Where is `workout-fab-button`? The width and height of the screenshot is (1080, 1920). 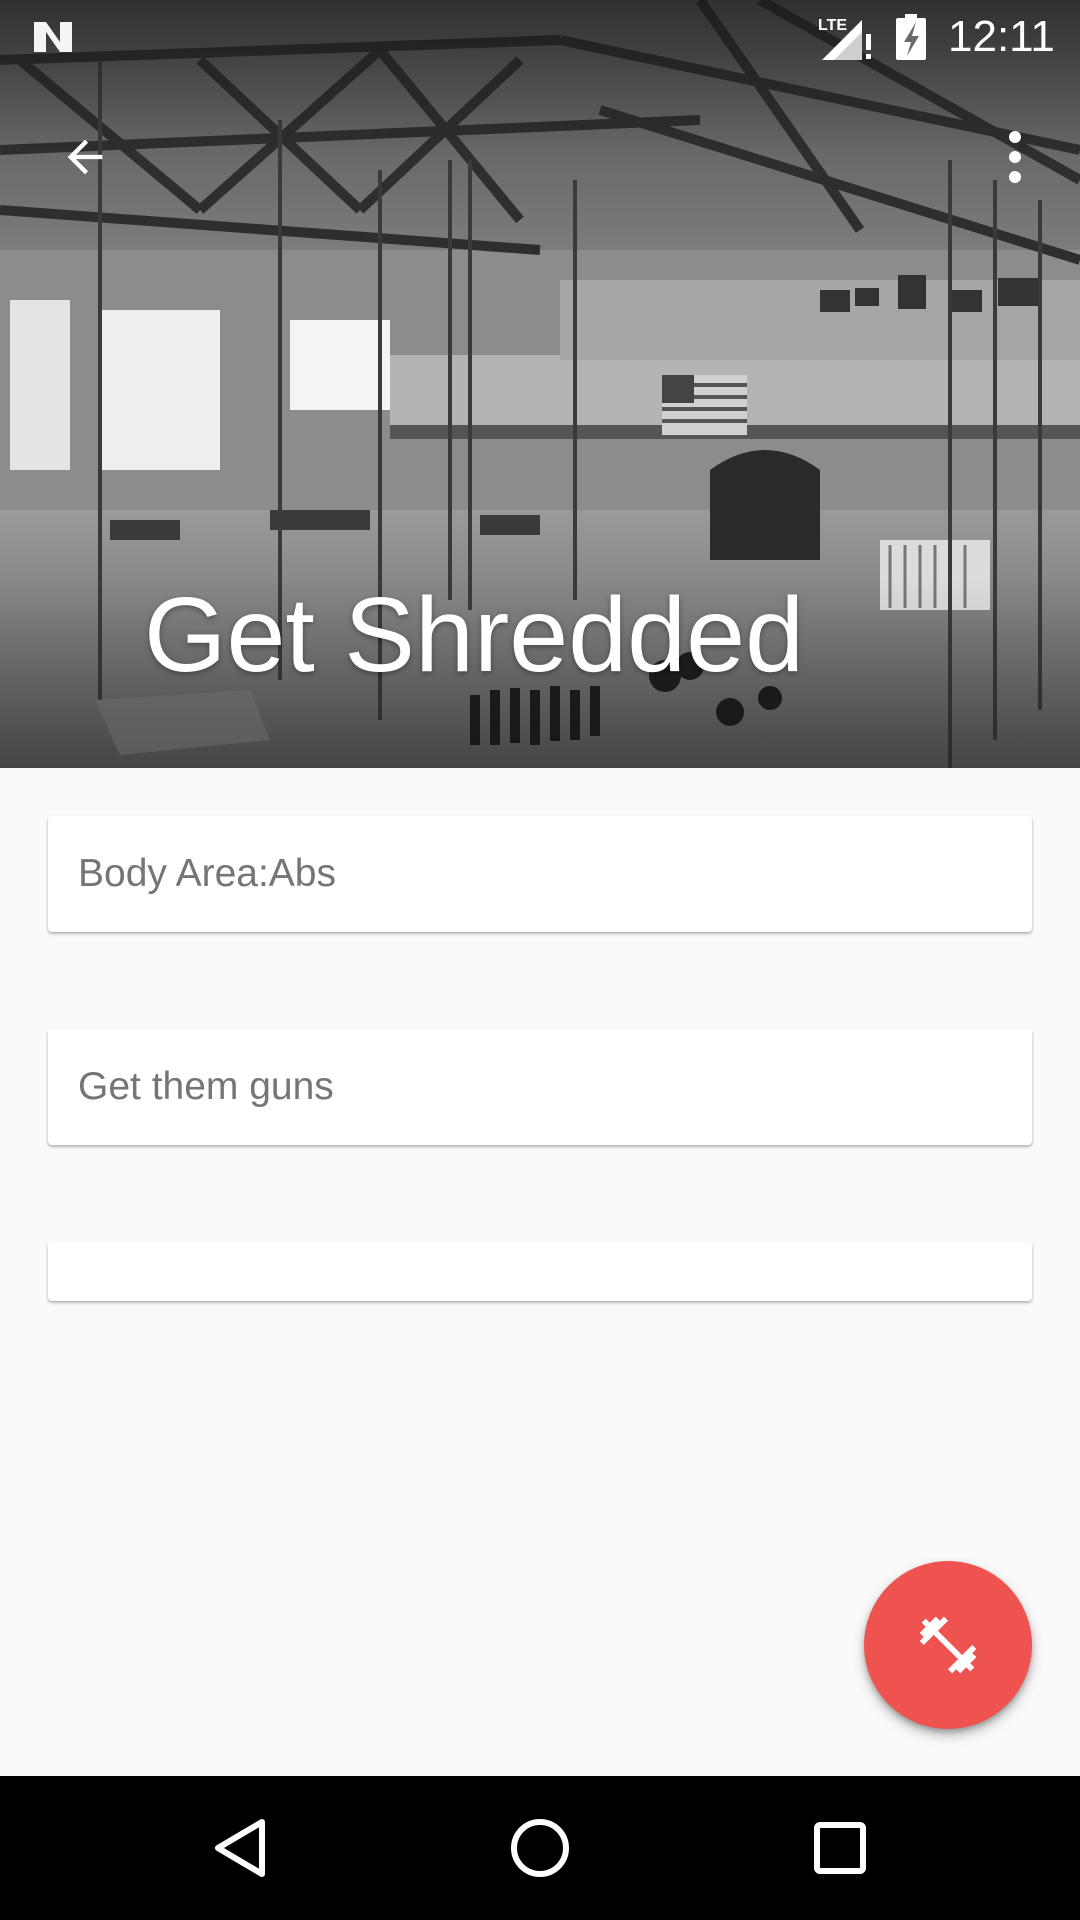 workout-fab-button is located at coordinates (948, 1645).